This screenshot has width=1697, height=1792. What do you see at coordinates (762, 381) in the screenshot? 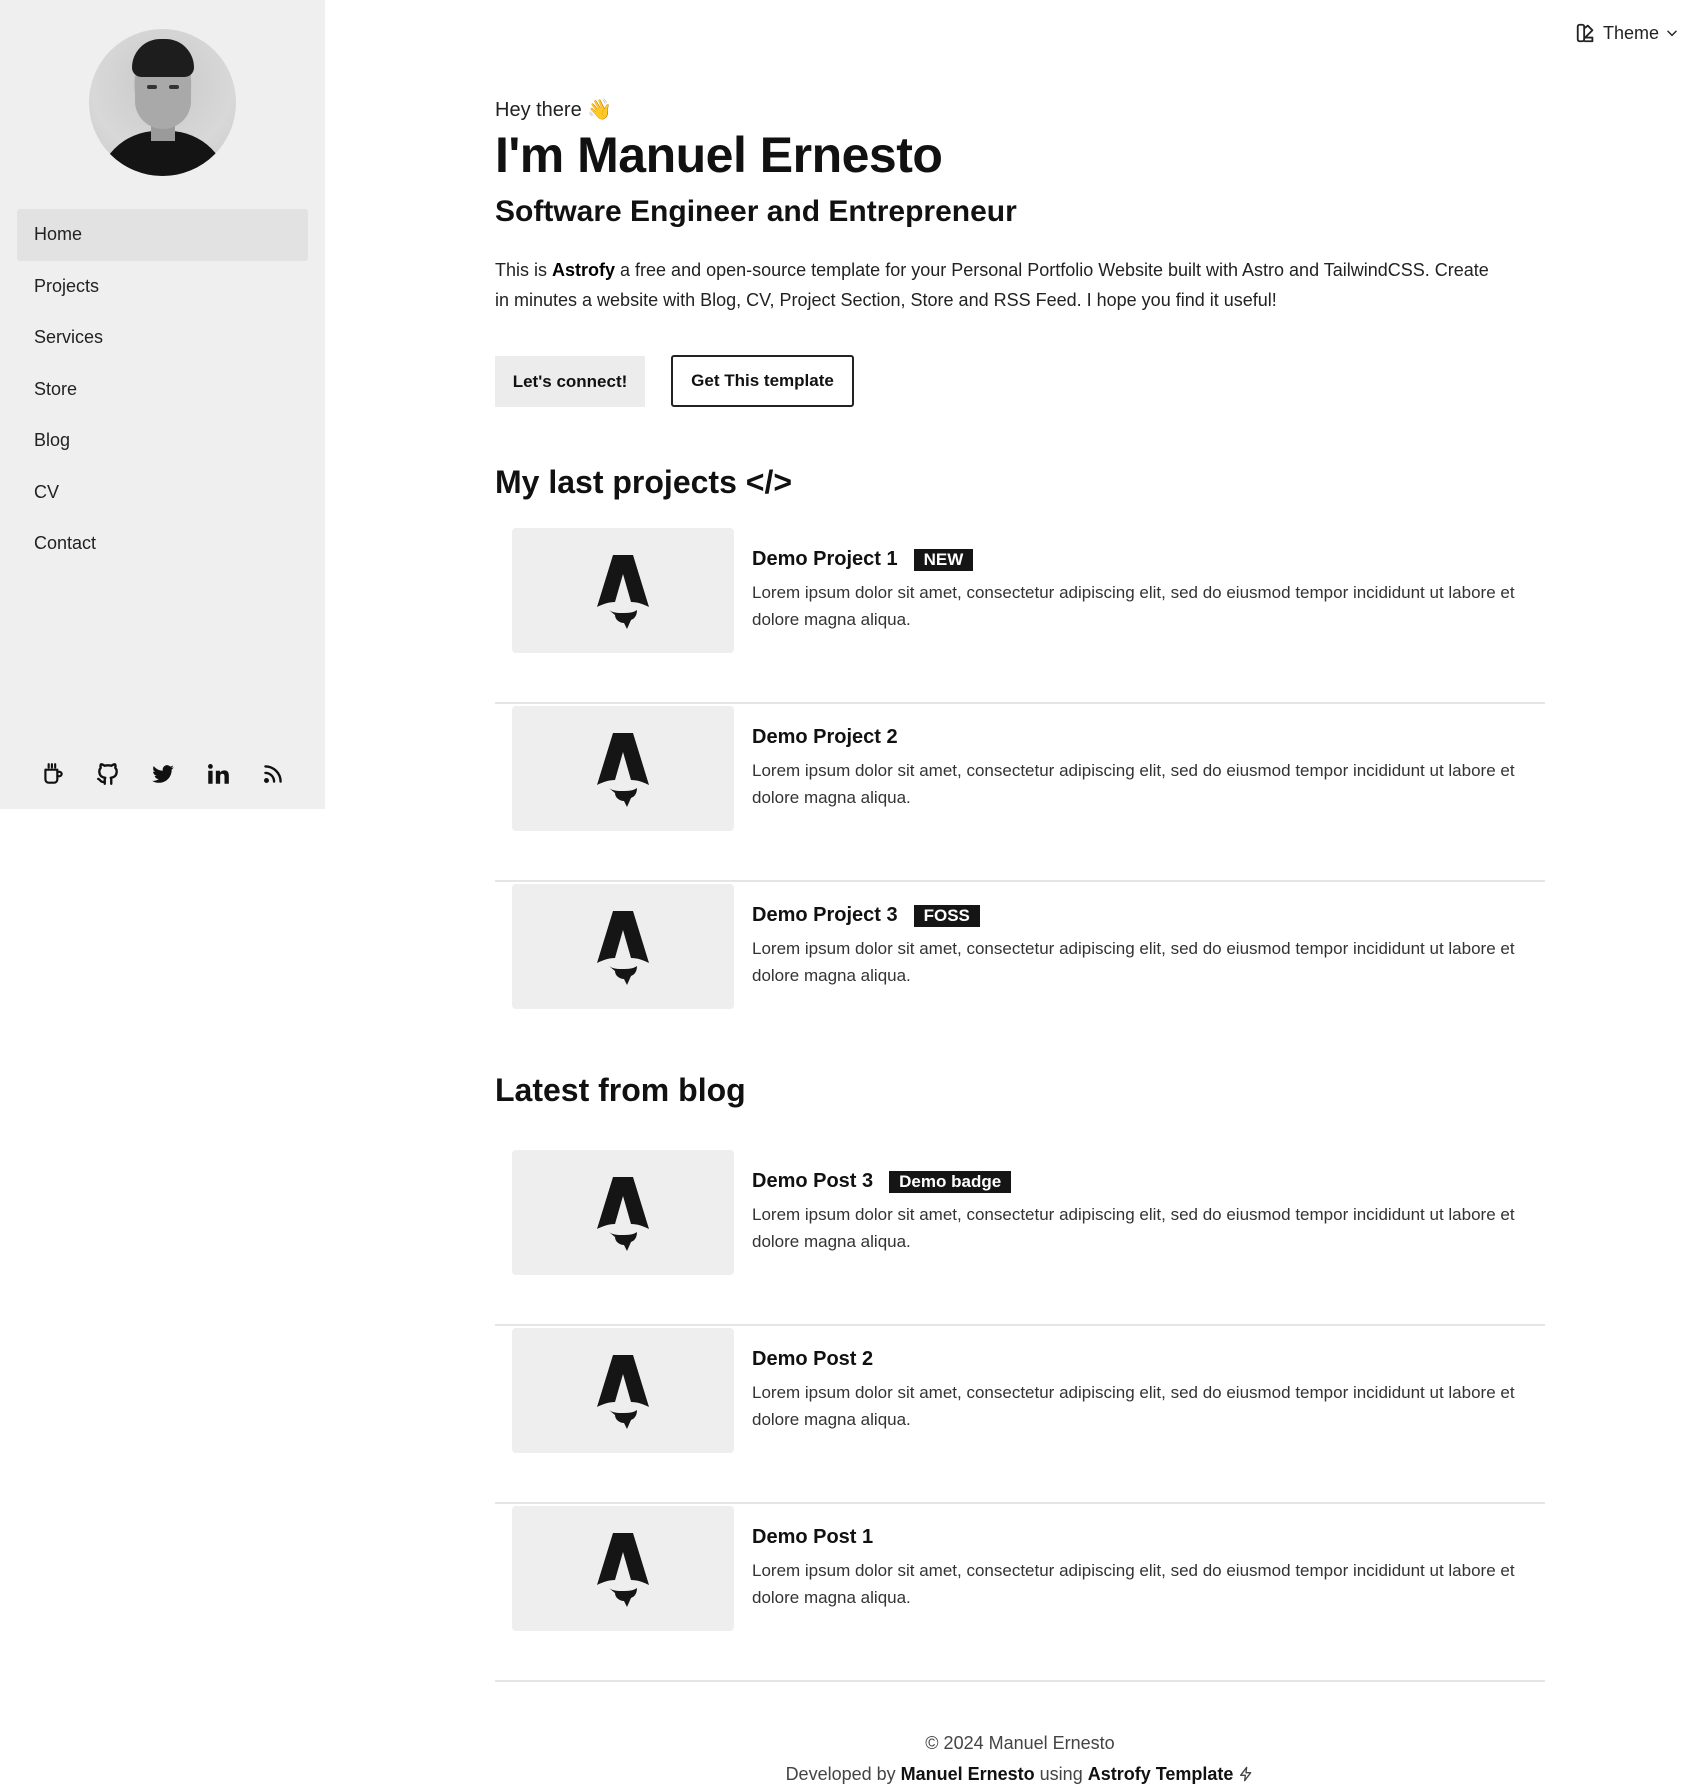
I see `get-template-button: Get This template` at bounding box center [762, 381].